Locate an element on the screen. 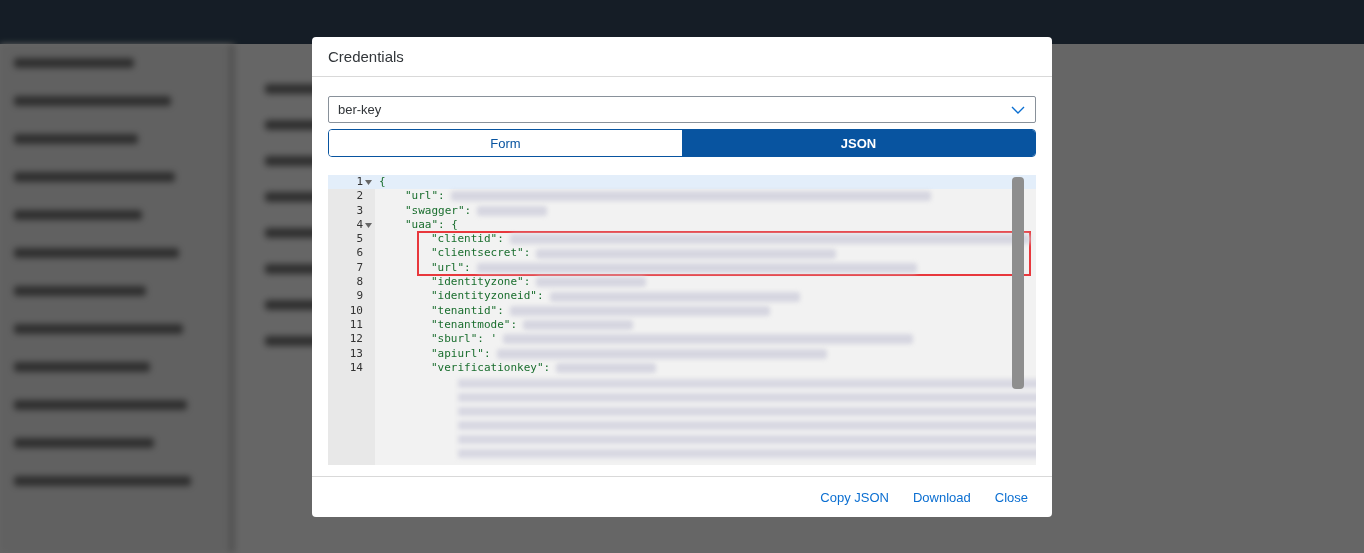 The width and height of the screenshot is (1364, 553). line-number: 8 is located at coordinates (359, 282).